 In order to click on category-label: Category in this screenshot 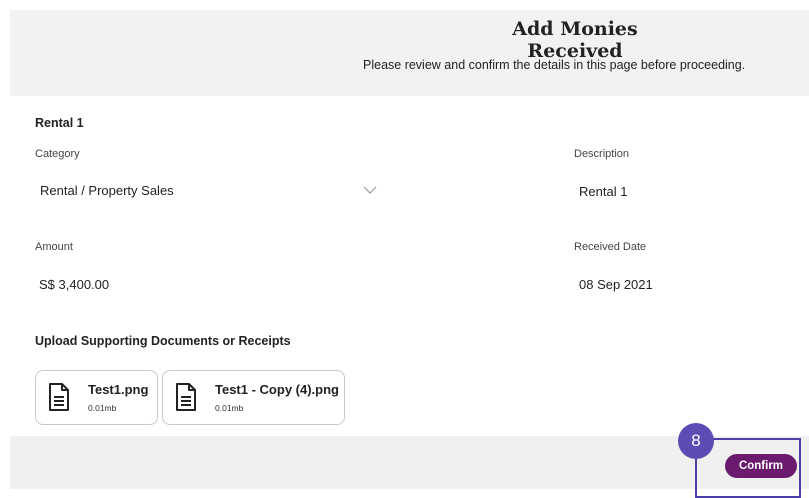, I will do `click(57, 154)`.